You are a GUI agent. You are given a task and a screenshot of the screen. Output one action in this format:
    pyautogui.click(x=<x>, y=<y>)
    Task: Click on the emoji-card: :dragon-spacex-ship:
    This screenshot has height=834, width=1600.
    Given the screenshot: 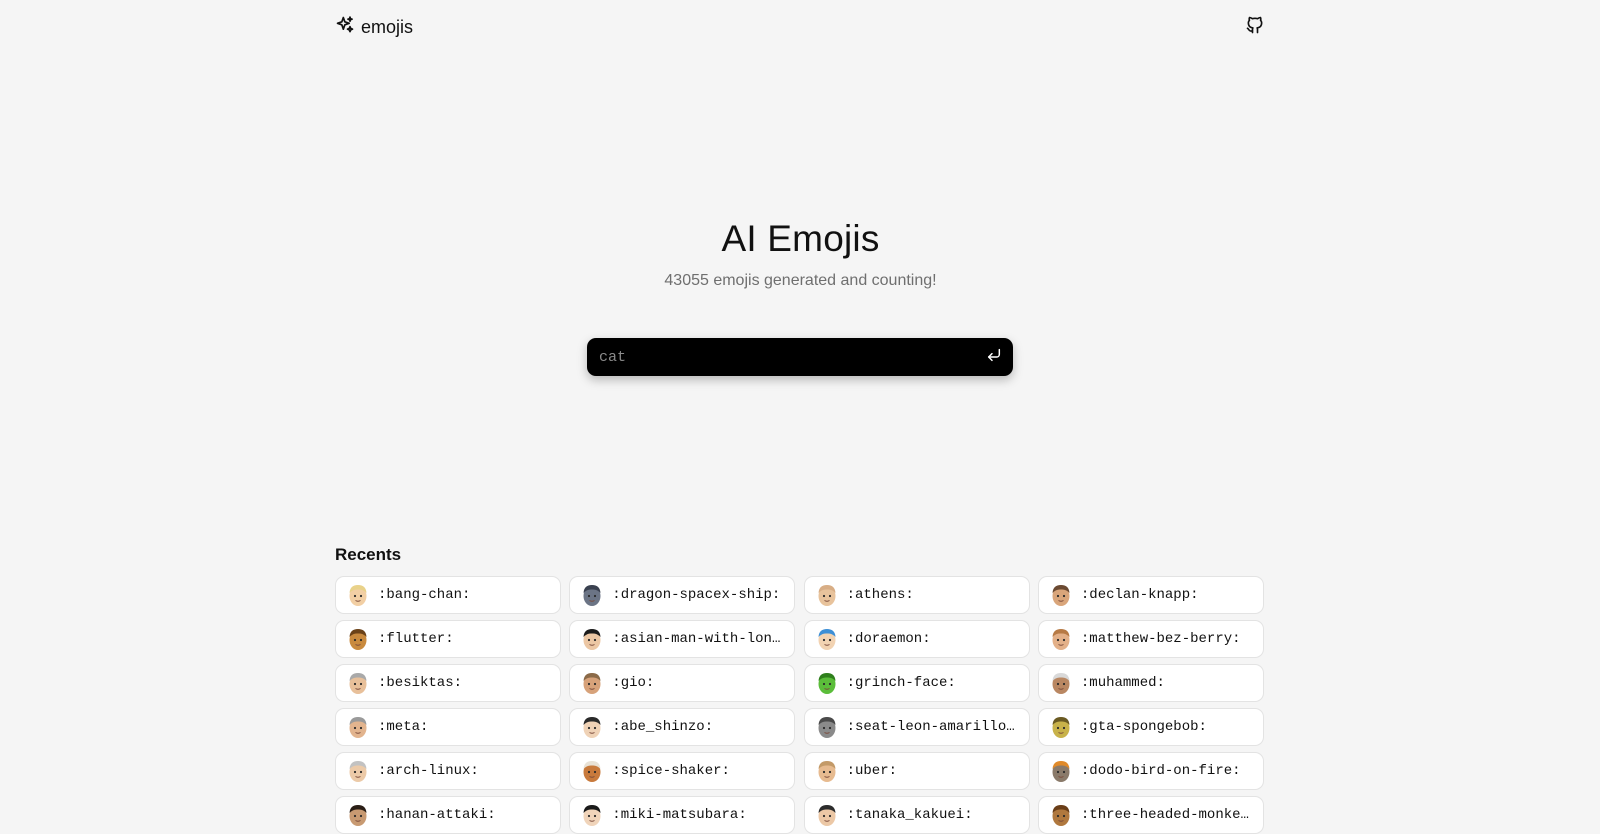 What is the action you would take?
    pyautogui.click(x=682, y=595)
    